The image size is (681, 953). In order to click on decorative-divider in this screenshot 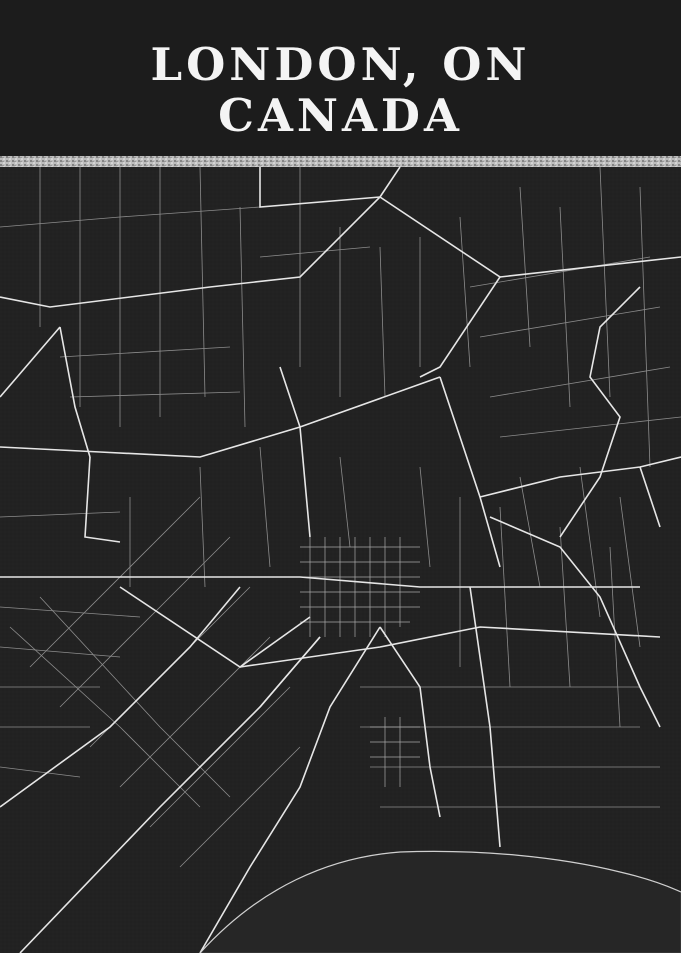, I will do `click(340, 161)`.